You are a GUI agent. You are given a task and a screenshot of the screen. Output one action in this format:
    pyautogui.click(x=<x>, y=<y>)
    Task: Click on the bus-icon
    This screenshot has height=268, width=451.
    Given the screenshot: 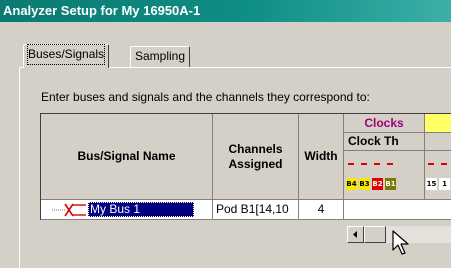 What is the action you would take?
    pyautogui.click(x=69, y=210)
    